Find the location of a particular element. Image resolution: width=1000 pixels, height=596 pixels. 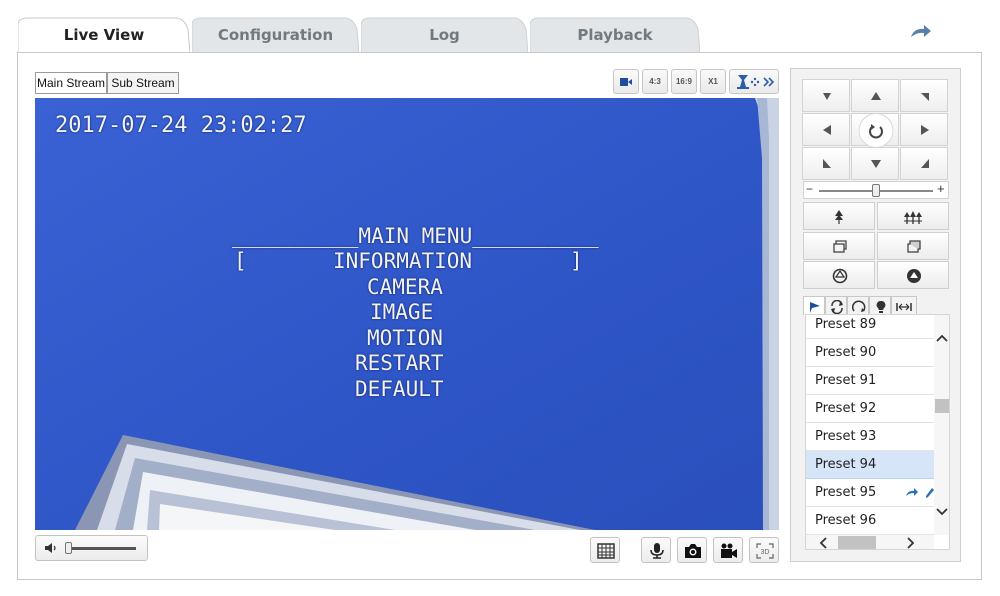

arrow-up-icon is located at coordinates (876, 96).